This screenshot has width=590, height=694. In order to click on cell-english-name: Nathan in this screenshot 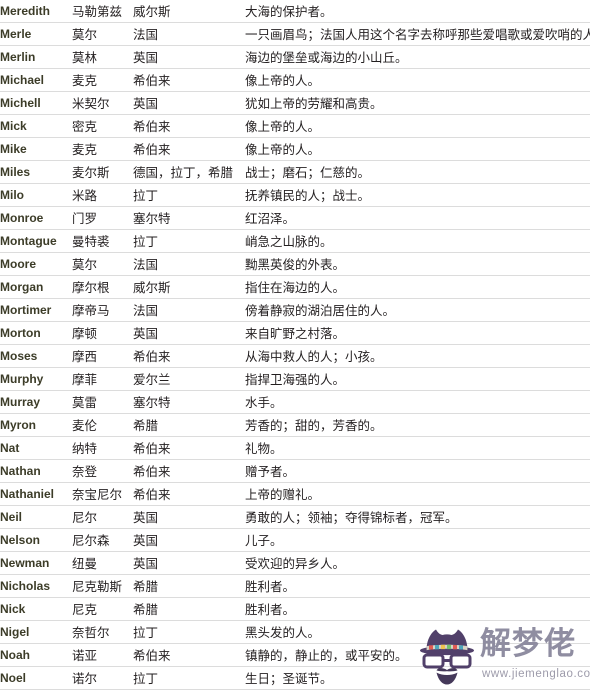, I will do `click(36, 471)`.